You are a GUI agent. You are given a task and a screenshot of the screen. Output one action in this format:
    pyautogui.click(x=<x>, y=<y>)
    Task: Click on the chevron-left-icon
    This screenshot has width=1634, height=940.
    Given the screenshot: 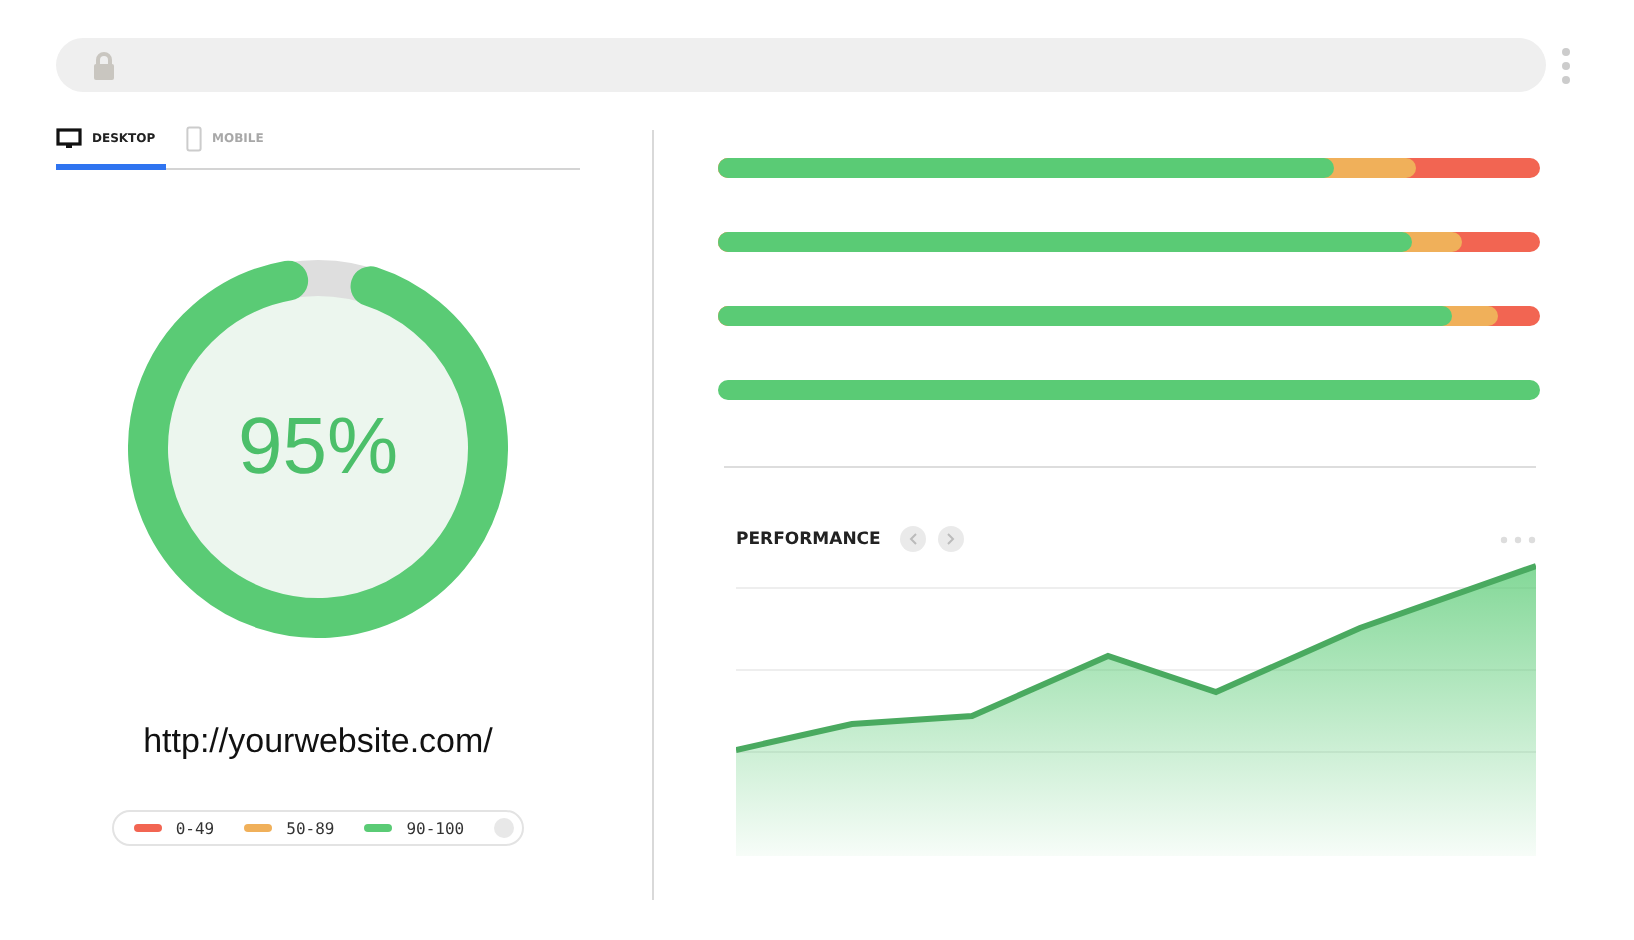 What is the action you would take?
    pyautogui.click(x=913, y=539)
    